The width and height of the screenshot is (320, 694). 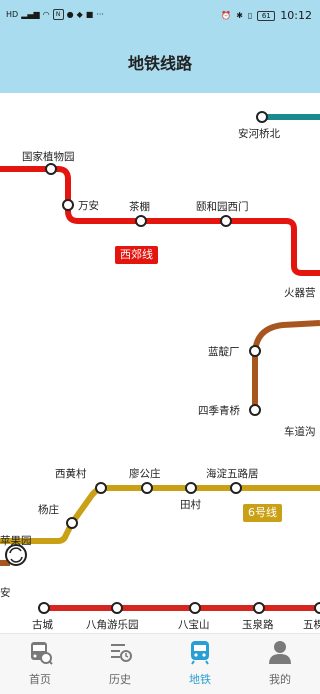 What do you see at coordinates (46, 14) in the screenshot?
I see `wifi-icon: ◠` at bounding box center [46, 14].